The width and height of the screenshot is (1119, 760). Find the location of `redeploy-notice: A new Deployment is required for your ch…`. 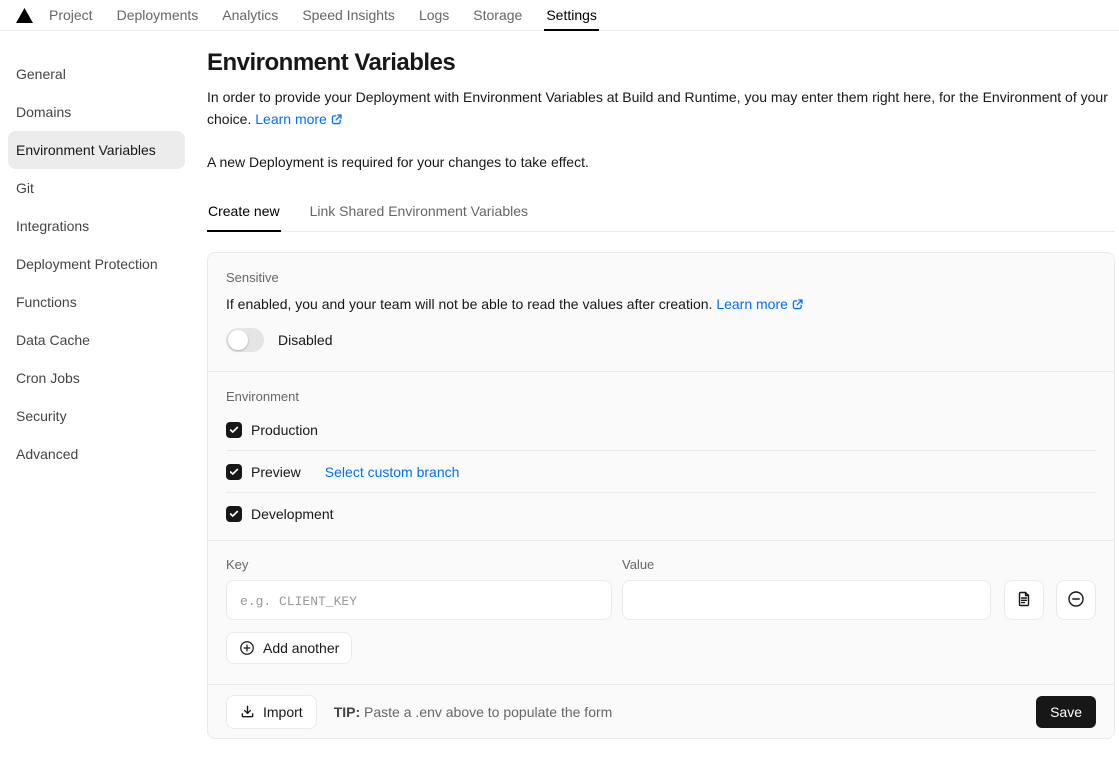

redeploy-notice: A new Deployment is required for your ch… is located at coordinates (398, 162).